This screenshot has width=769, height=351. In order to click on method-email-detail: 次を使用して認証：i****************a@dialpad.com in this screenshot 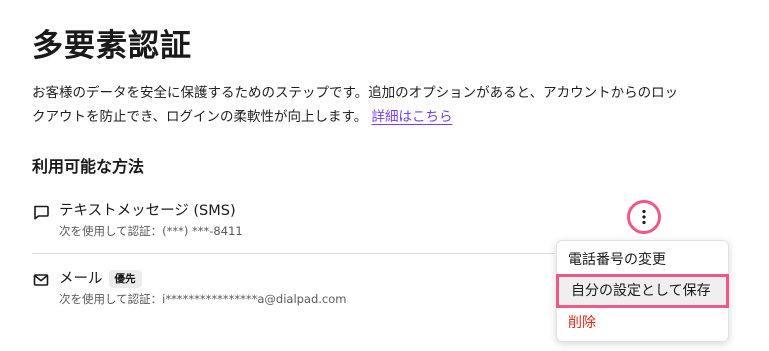, I will do `click(203, 299)`.